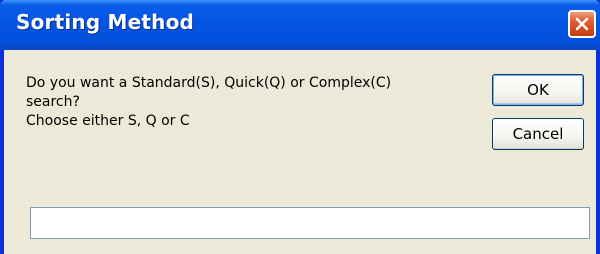 This screenshot has height=254, width=600. I want to click on ok-button: OK, so click(538, 90).